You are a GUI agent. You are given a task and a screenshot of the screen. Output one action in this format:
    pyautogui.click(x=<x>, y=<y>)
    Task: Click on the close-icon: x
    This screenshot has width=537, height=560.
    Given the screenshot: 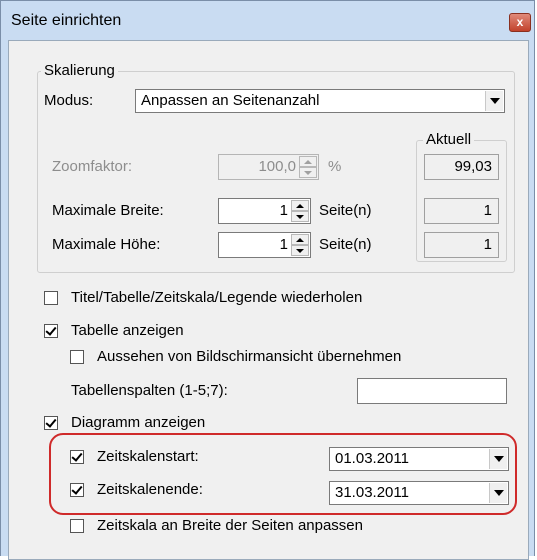 What is the action you would take?
    pyautogui.click(x=520, y=22)
    